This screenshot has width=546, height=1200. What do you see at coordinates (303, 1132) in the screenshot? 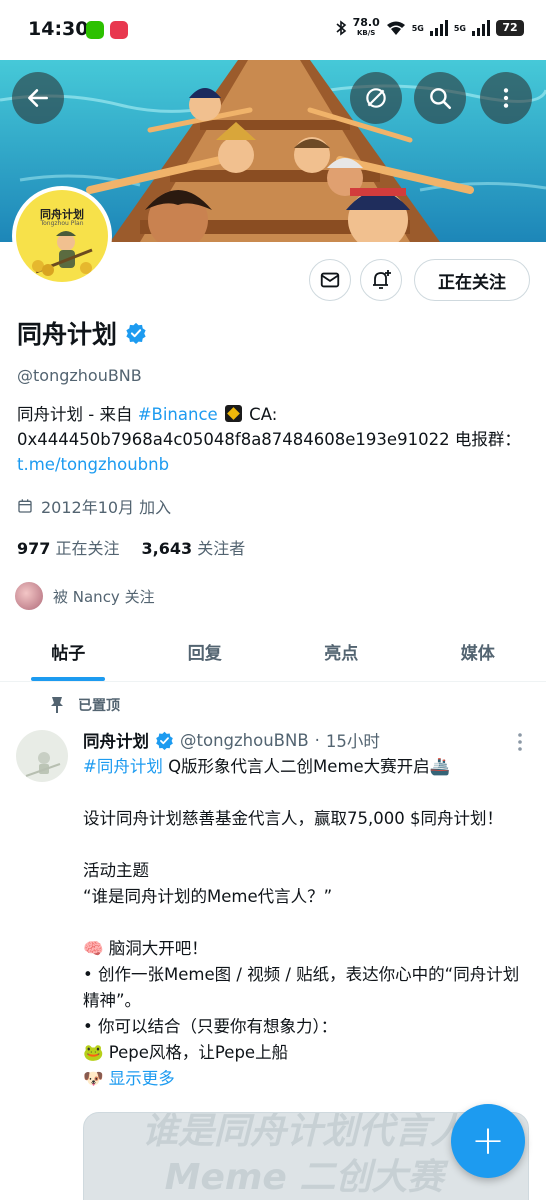
I see `media-line-1: 谁是同舟计划代言人` at bounding box center [303, 1132].